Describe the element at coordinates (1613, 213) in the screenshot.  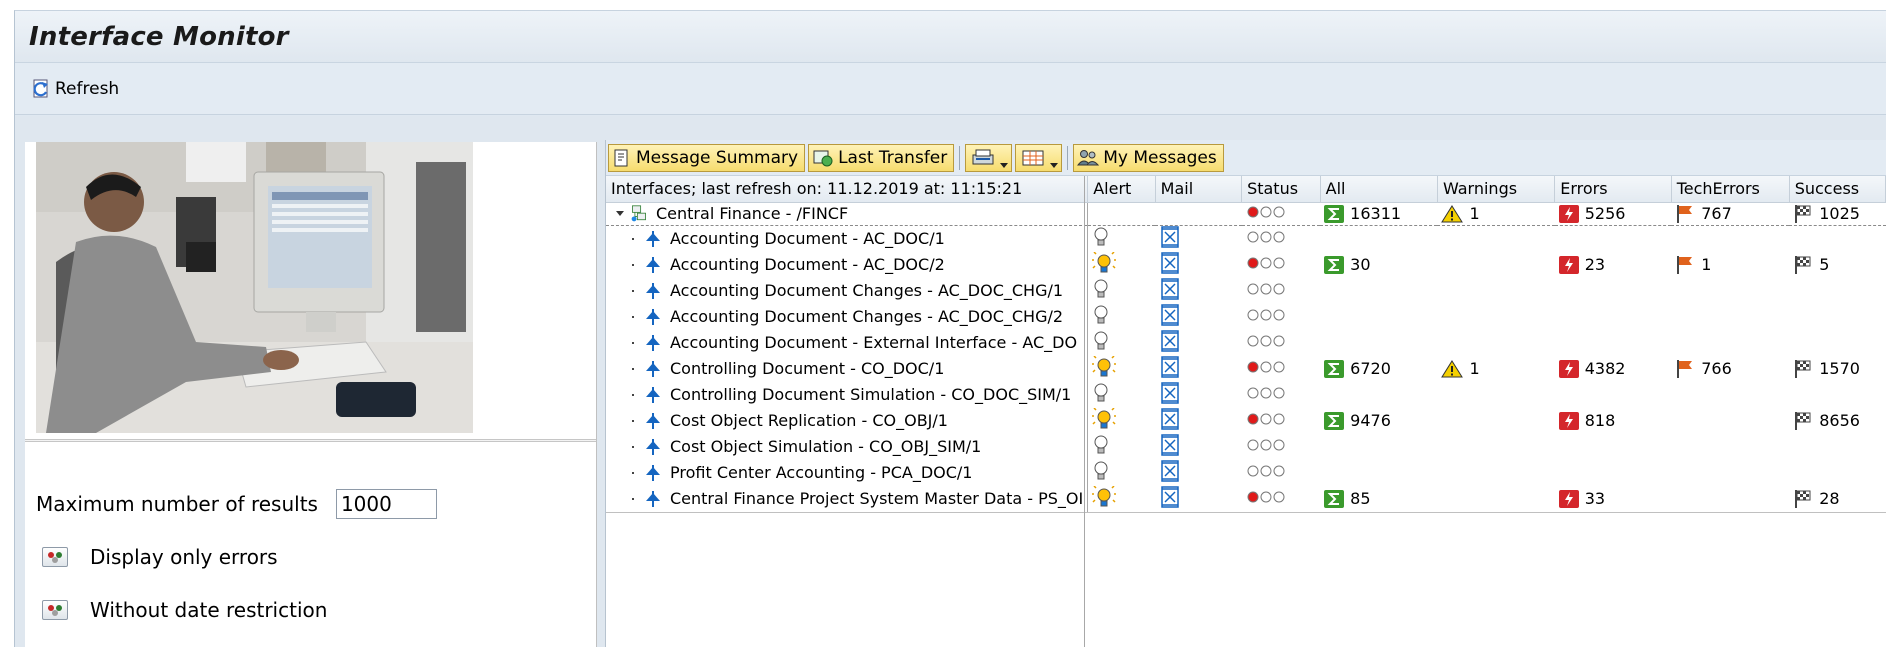
I see `cell-errors: 5256` at that location.